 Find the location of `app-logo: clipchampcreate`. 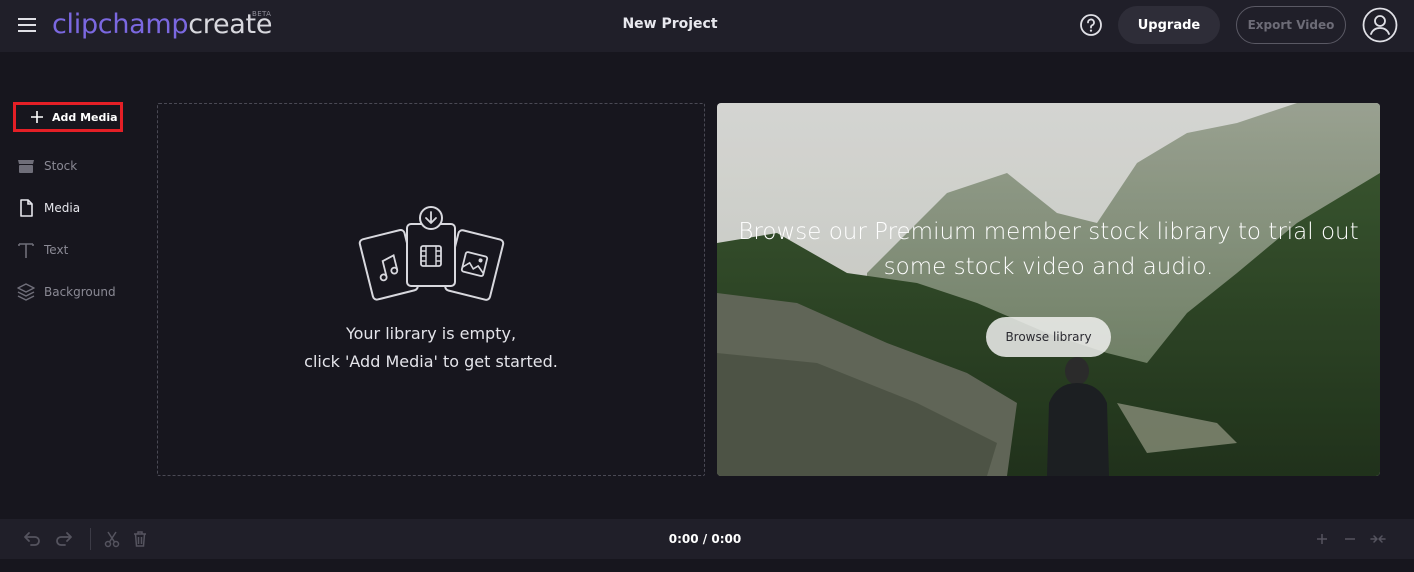

app-logo: clipchampcreate is located at coordinates (162, 25).